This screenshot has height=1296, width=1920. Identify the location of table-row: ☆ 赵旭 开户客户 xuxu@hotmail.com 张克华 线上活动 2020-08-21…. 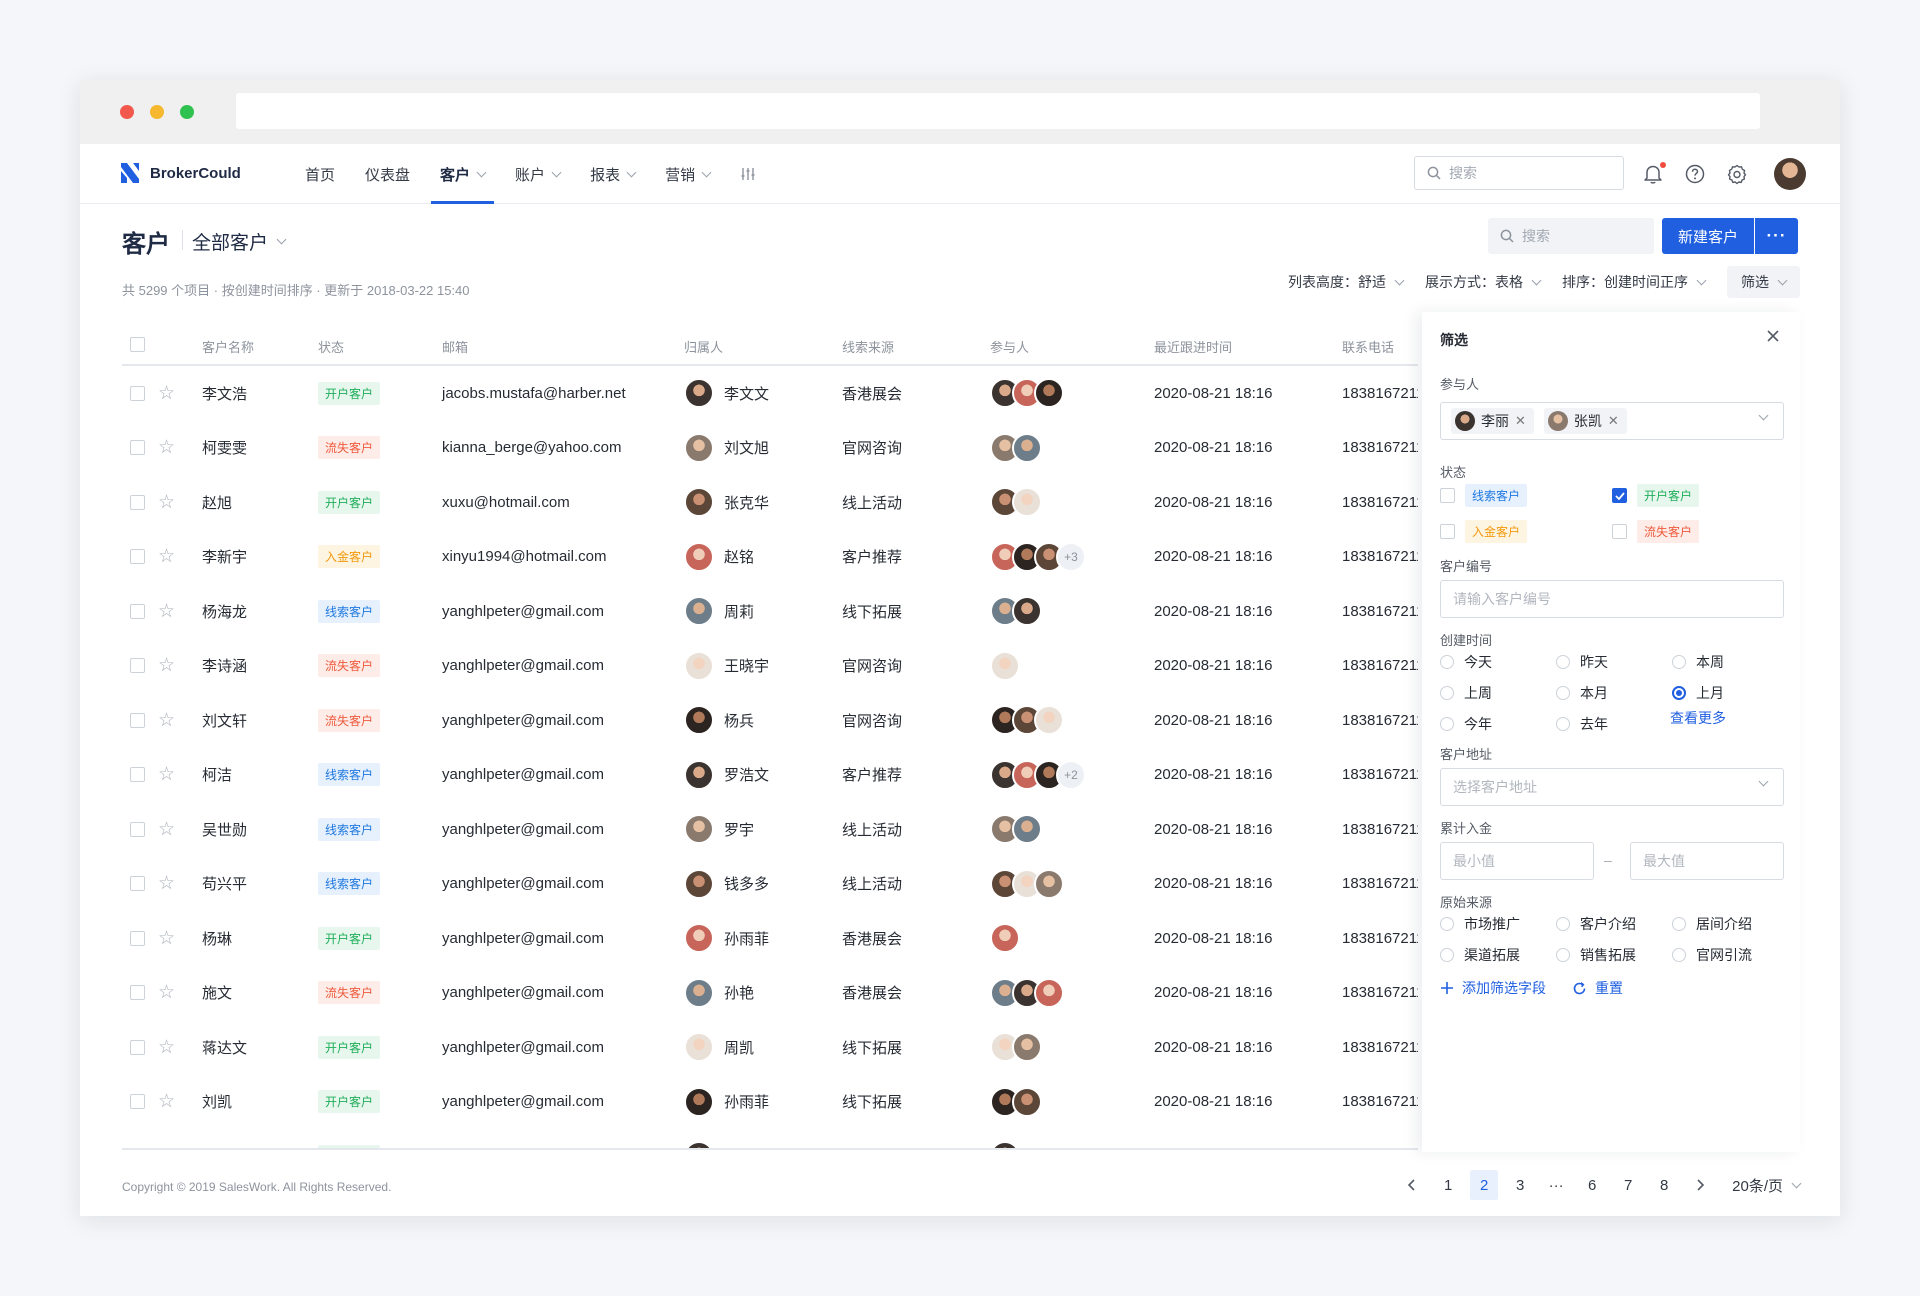
(770, 502).